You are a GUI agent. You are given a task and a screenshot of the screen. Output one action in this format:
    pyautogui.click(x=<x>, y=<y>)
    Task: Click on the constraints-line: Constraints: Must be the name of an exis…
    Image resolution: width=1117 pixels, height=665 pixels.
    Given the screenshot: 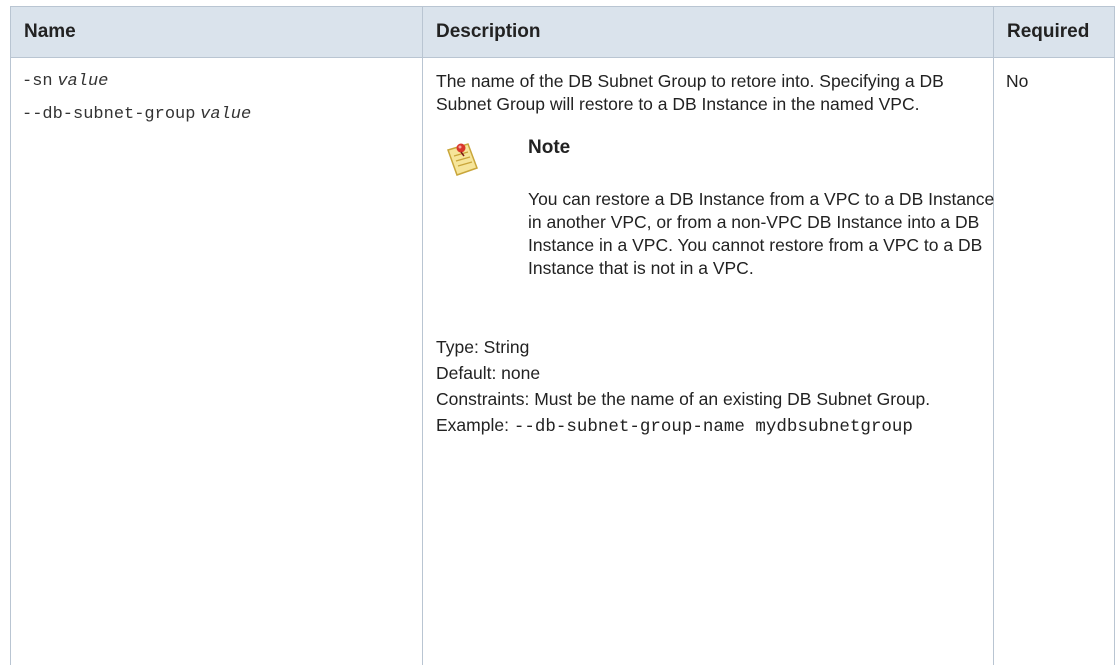 What is the action you would take?
    pyautogui.click(x=708, y=399)
    